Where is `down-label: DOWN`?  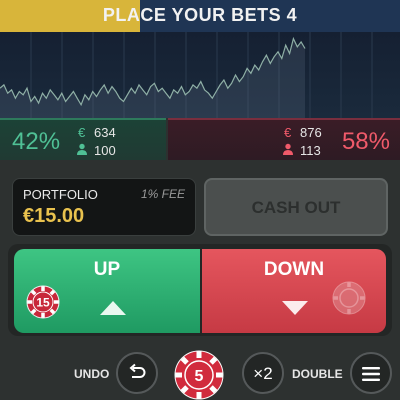 down-label: DOWN is located at coordinates (294, 269).